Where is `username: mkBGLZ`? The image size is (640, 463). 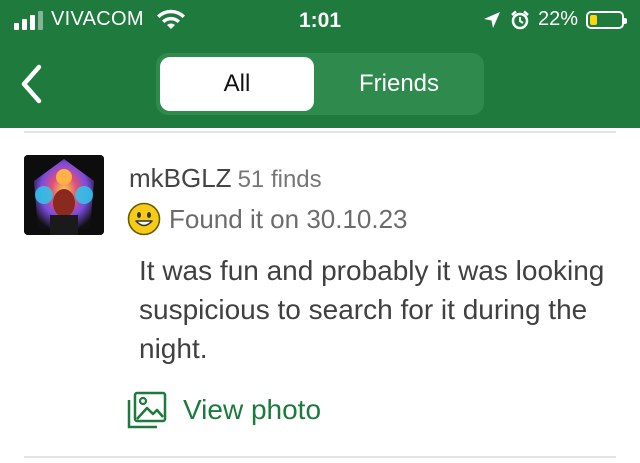 username: mkBGLZ is located at coordinates (180, 178).